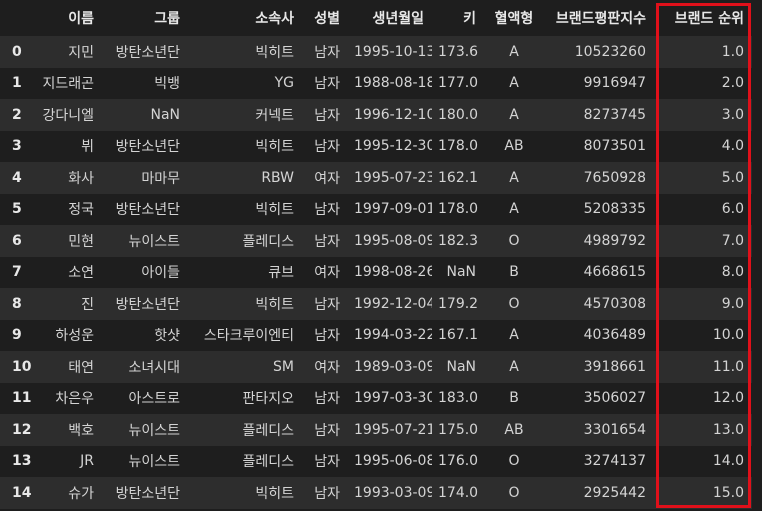 Image resolution: width=762 pixels, height=511 pixels. I want to click on cell-height: 177.0, so click(458, 83).